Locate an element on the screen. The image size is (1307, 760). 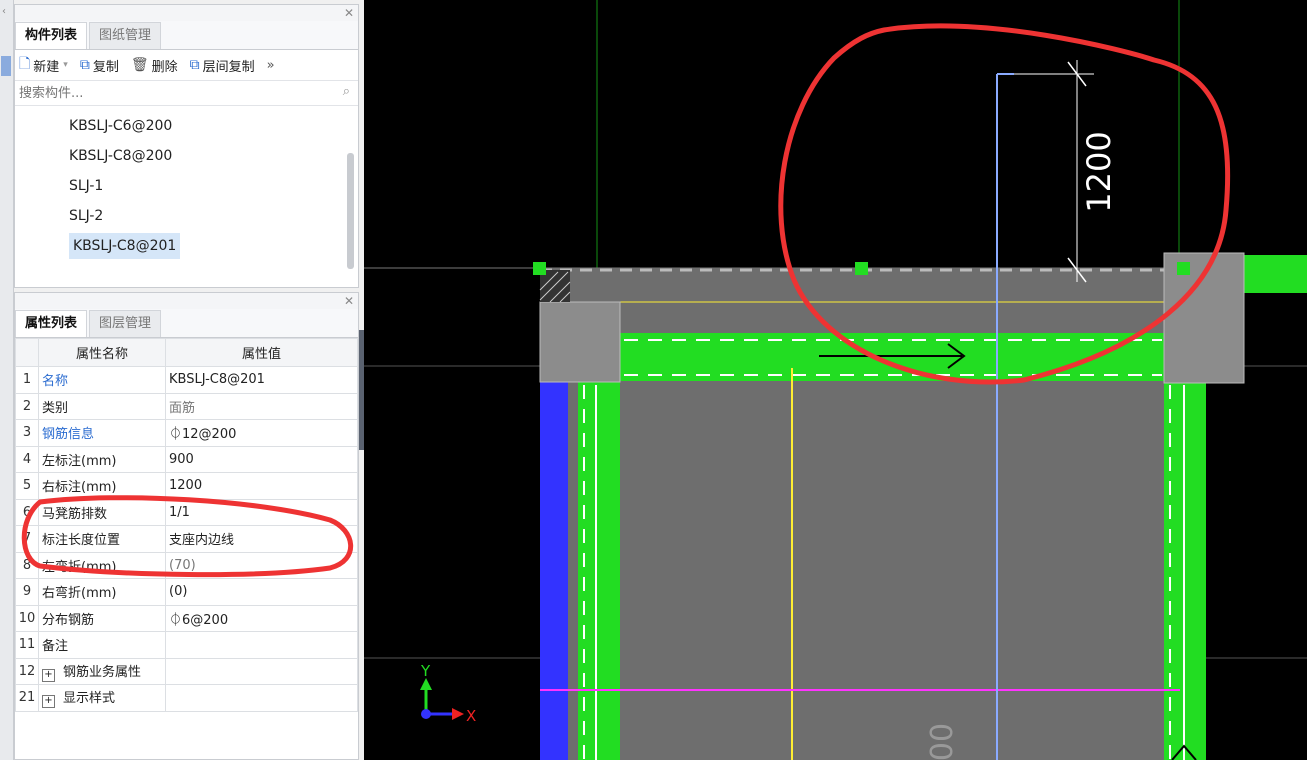
axis-x-label: X is located at coordinates (471, 716).